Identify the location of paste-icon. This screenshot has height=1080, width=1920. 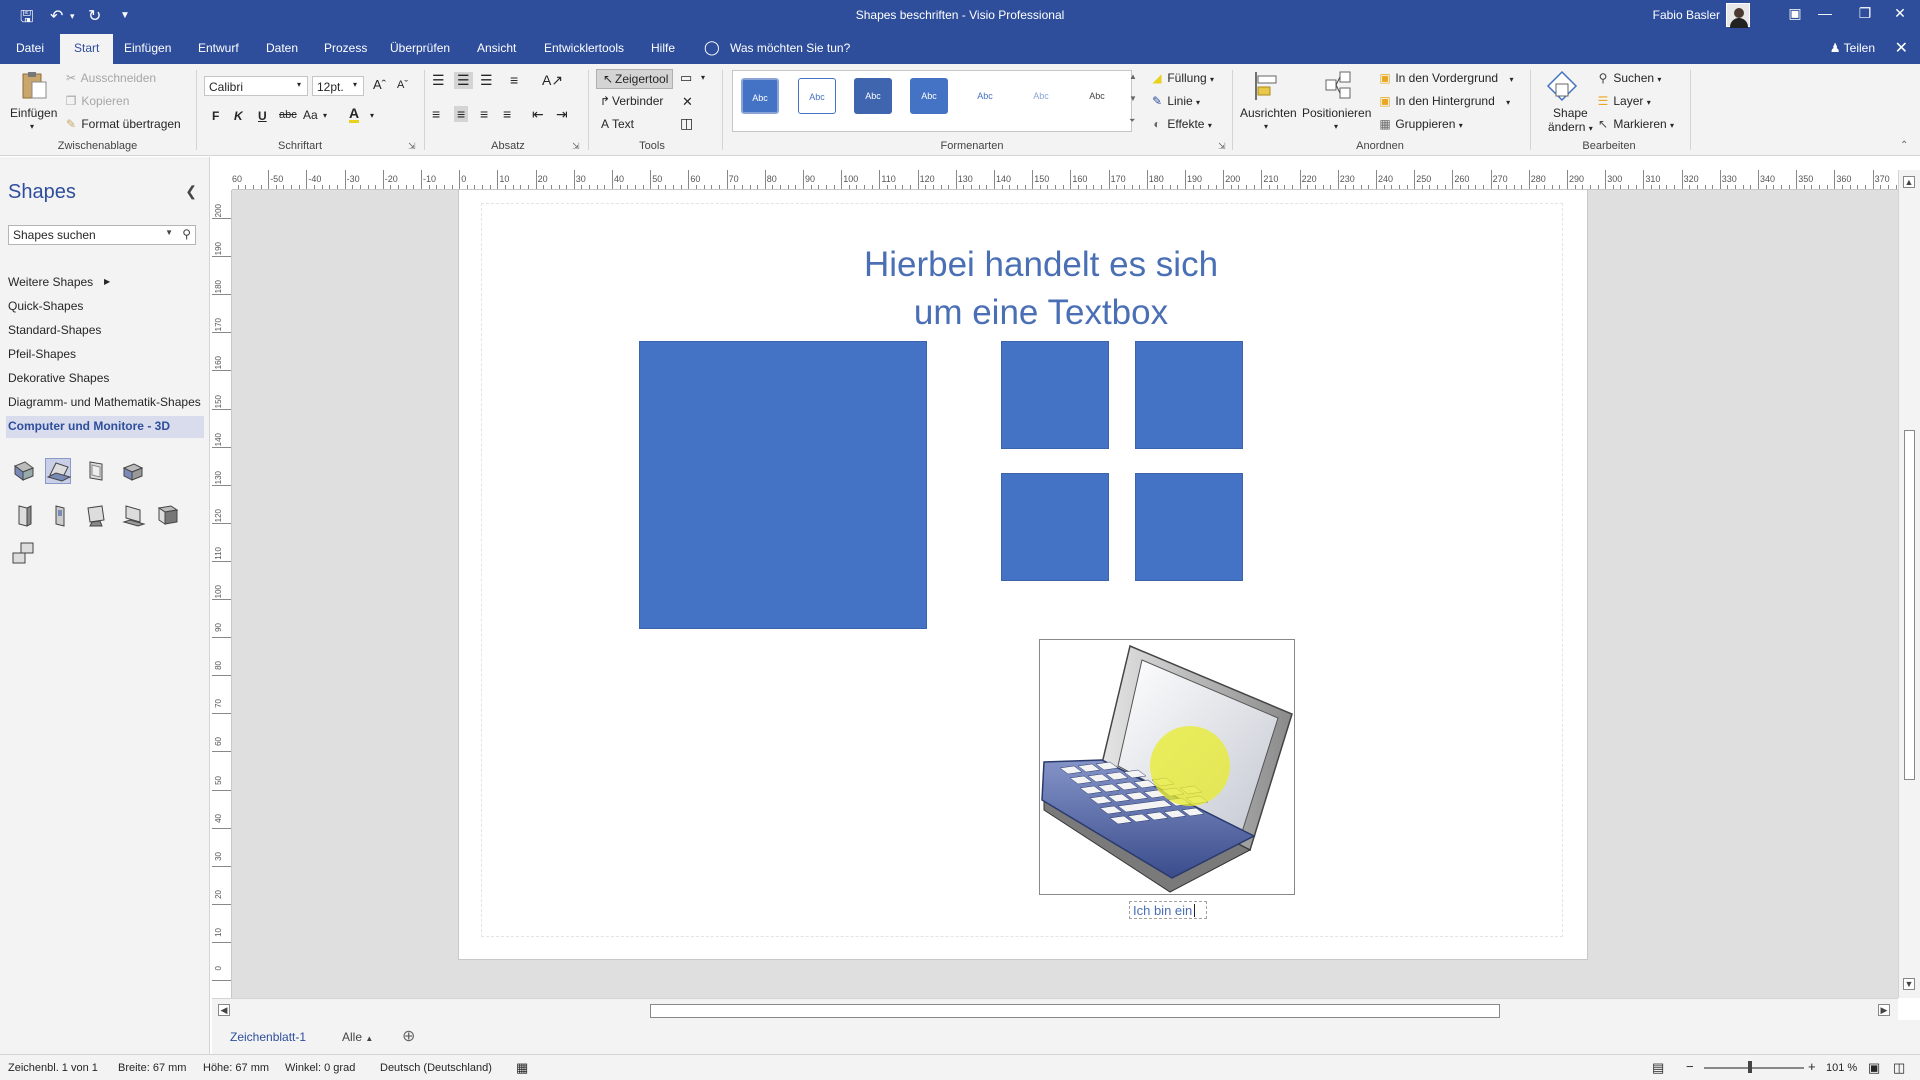
(34, 86).